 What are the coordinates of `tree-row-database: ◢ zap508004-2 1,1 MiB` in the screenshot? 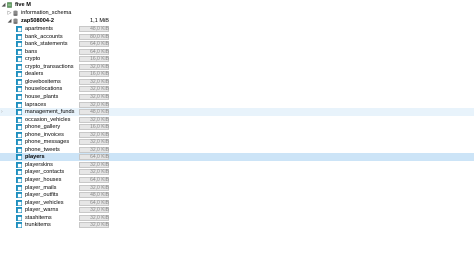 It's located at (237, 21).